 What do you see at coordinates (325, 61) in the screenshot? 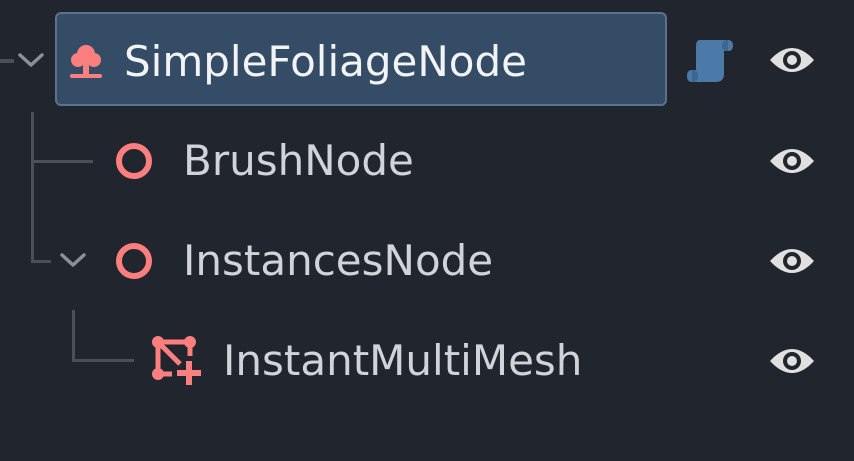
I see `tree-item-label: SimpleFoliageNode` at bounding box center [325, 61].